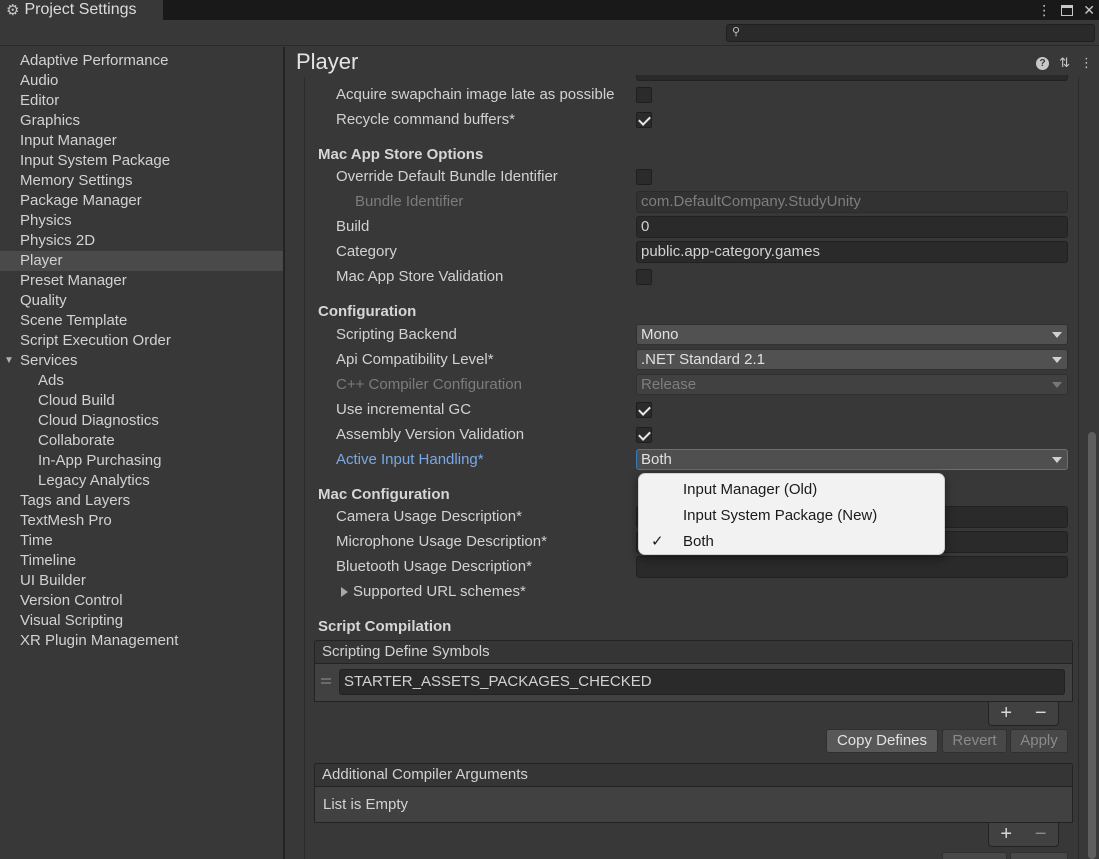 This screenshot has height=859, width=1099. Describe the element at coordinates (404, 409) in the screenshot. I see `incremental-gc-label: Use incremental GC` at that location.